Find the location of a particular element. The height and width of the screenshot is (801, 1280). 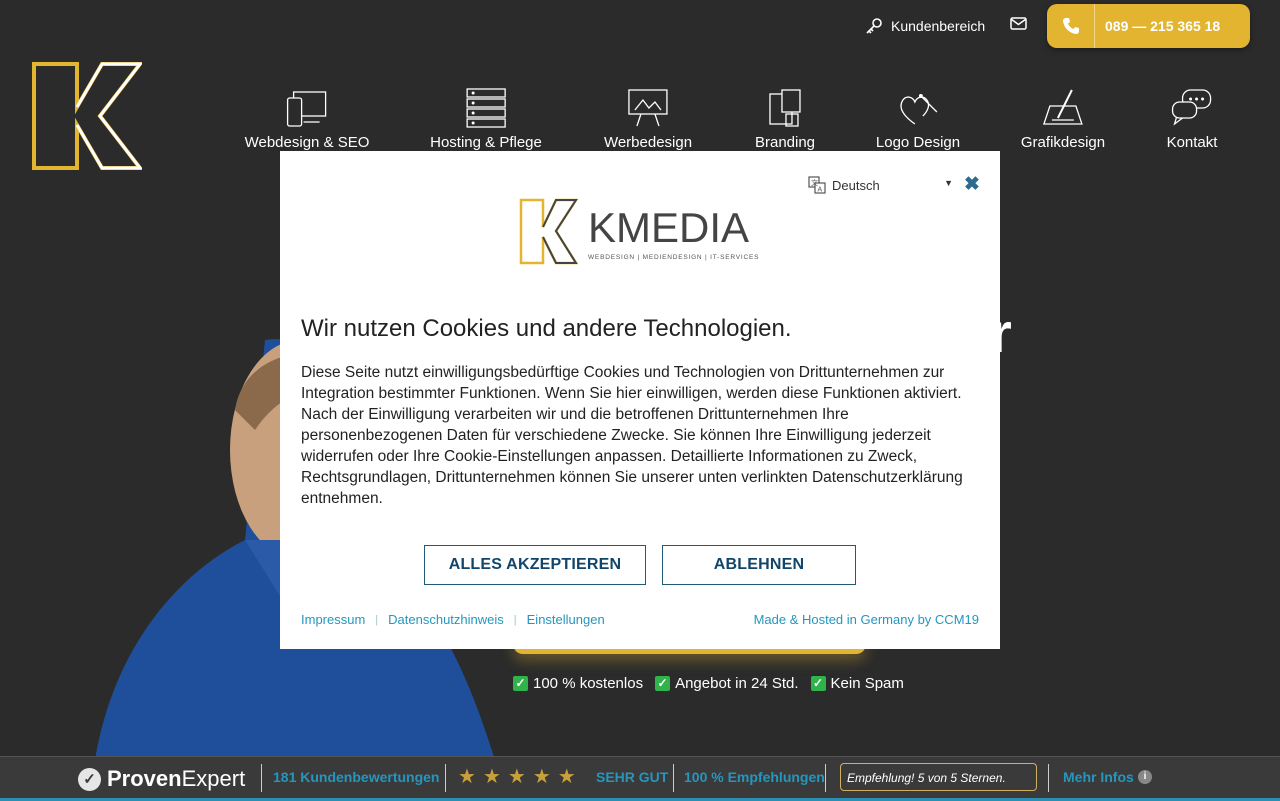

nav-item-branding: Branding is located at coordinates (785, 119).